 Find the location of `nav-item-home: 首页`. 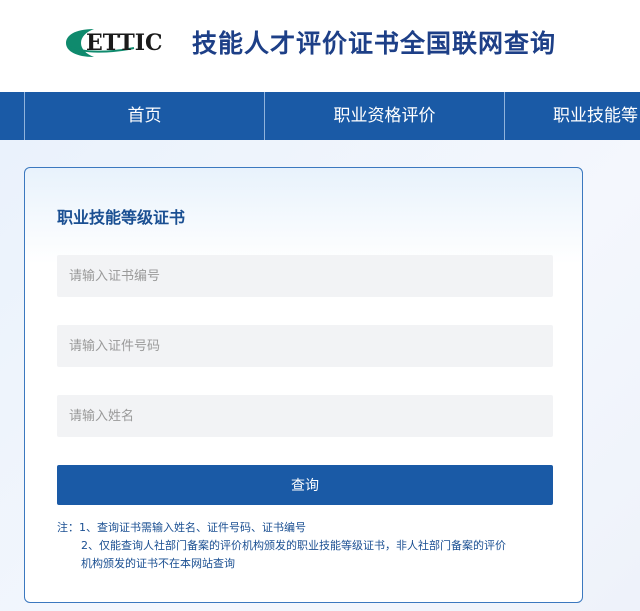

nav-item-home: 首页 is located at coordinates (144, 116).